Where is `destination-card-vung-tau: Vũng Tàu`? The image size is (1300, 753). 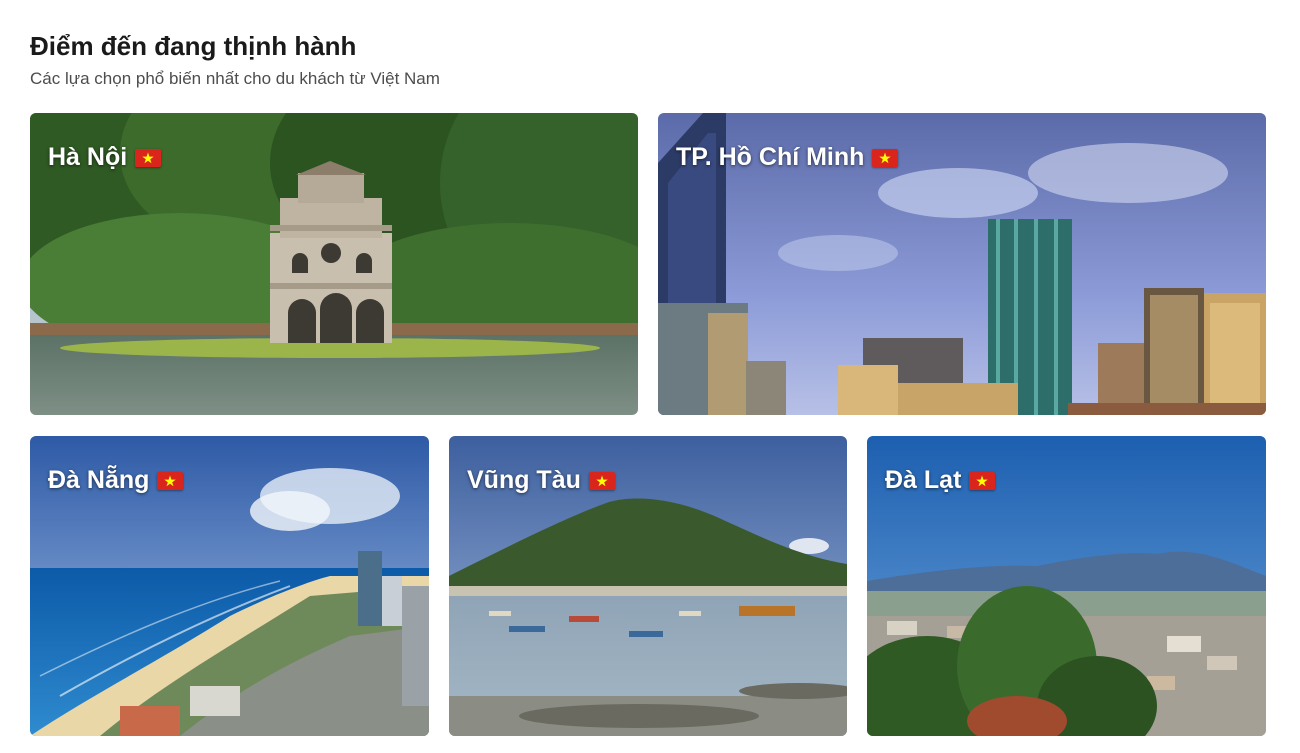 destination-card-vung-tau: Vũng Tàu is located at coordinates (648, 586).